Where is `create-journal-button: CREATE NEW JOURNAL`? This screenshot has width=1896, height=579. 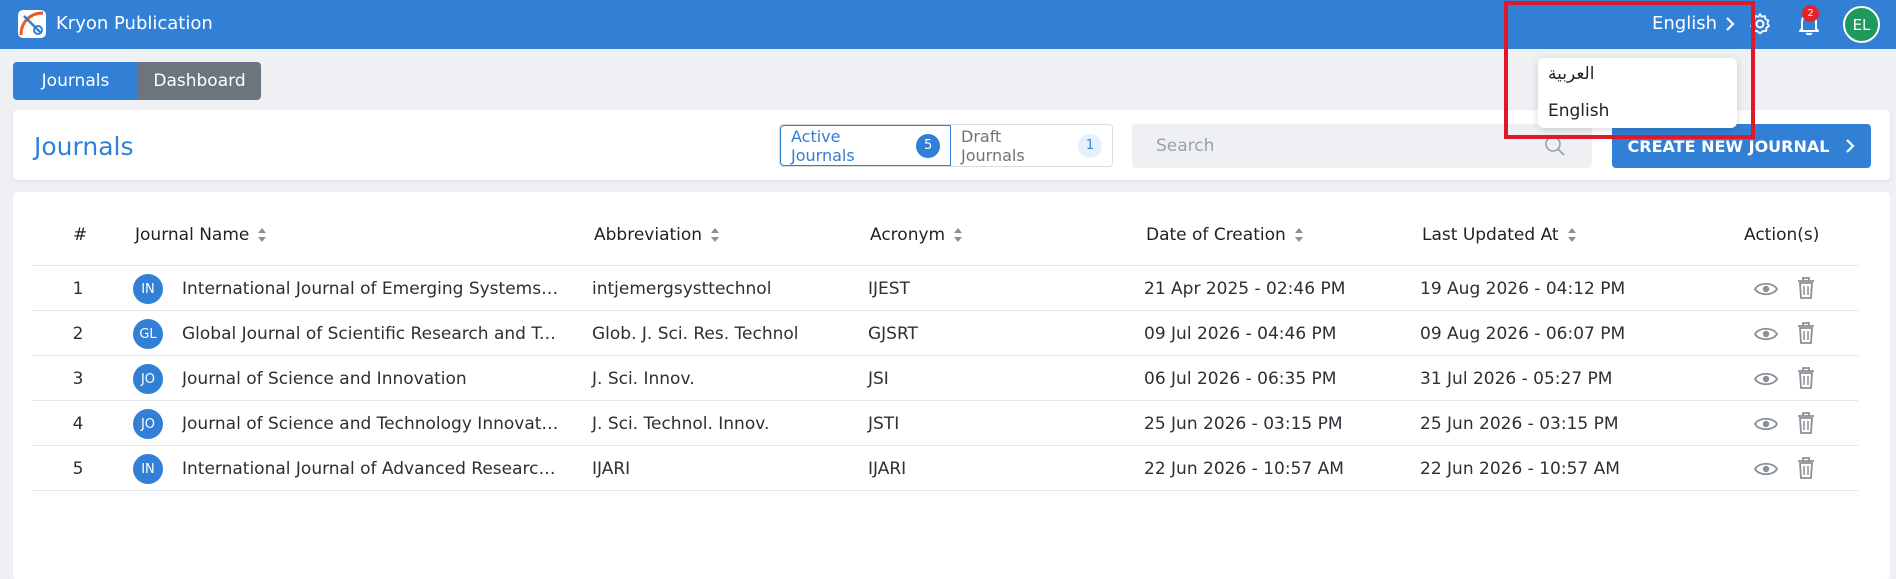 create-journal-button: CREATE NEW JOURNAL is located at coordinates (1741, 146).